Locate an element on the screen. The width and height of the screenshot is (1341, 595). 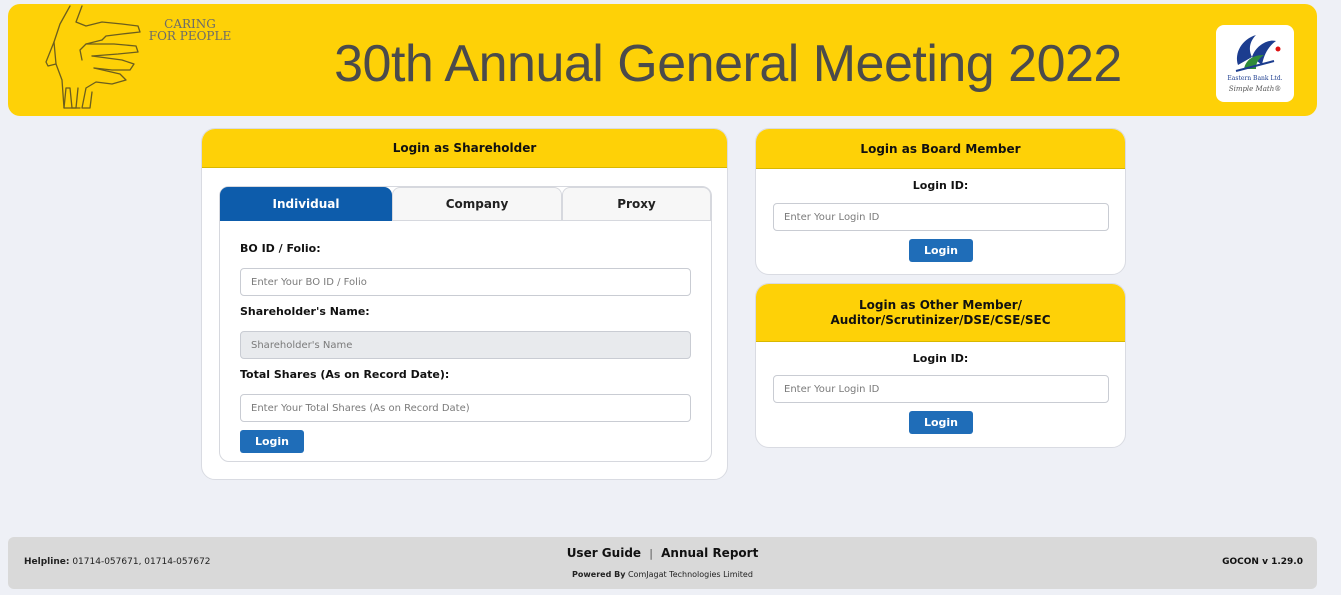
shareholder-name-label: Shareholder's Name: is located at coordinates (305, 311).